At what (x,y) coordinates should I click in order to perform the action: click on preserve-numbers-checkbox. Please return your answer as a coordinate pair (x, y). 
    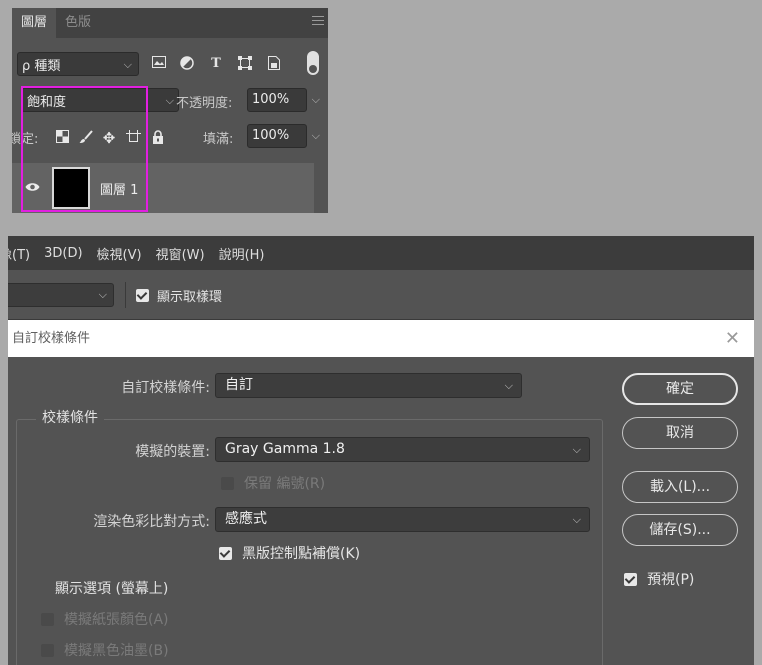
    Looking at the image, I should click on (227, 483).